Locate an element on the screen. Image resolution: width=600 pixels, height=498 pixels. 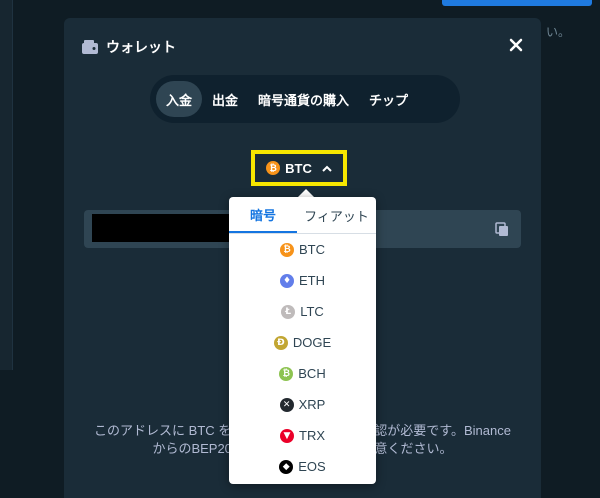
currency-option-label: BTC is located at coordinates (312, 249).